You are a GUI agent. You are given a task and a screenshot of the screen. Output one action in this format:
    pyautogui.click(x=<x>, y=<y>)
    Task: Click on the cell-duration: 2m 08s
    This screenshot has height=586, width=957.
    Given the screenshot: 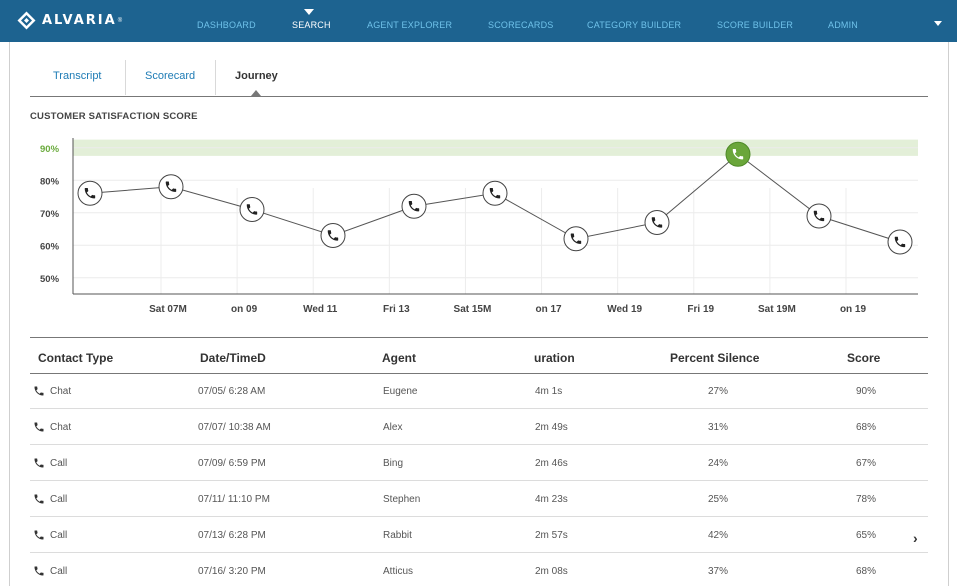 What is the action you would take?
    pyautogui.click(x=551, y=571)
    